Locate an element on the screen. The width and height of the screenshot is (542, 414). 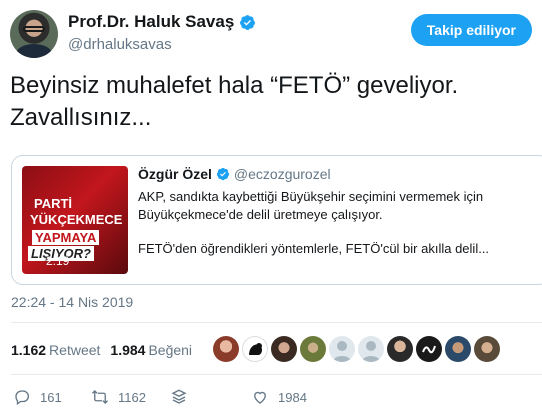
reply-icon is located at coordinates (22, 398).